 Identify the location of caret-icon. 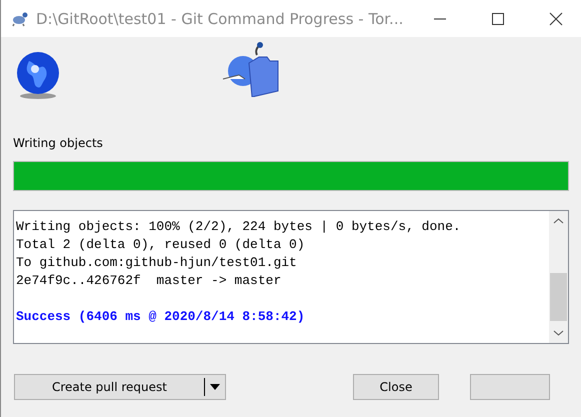
(215, 387).